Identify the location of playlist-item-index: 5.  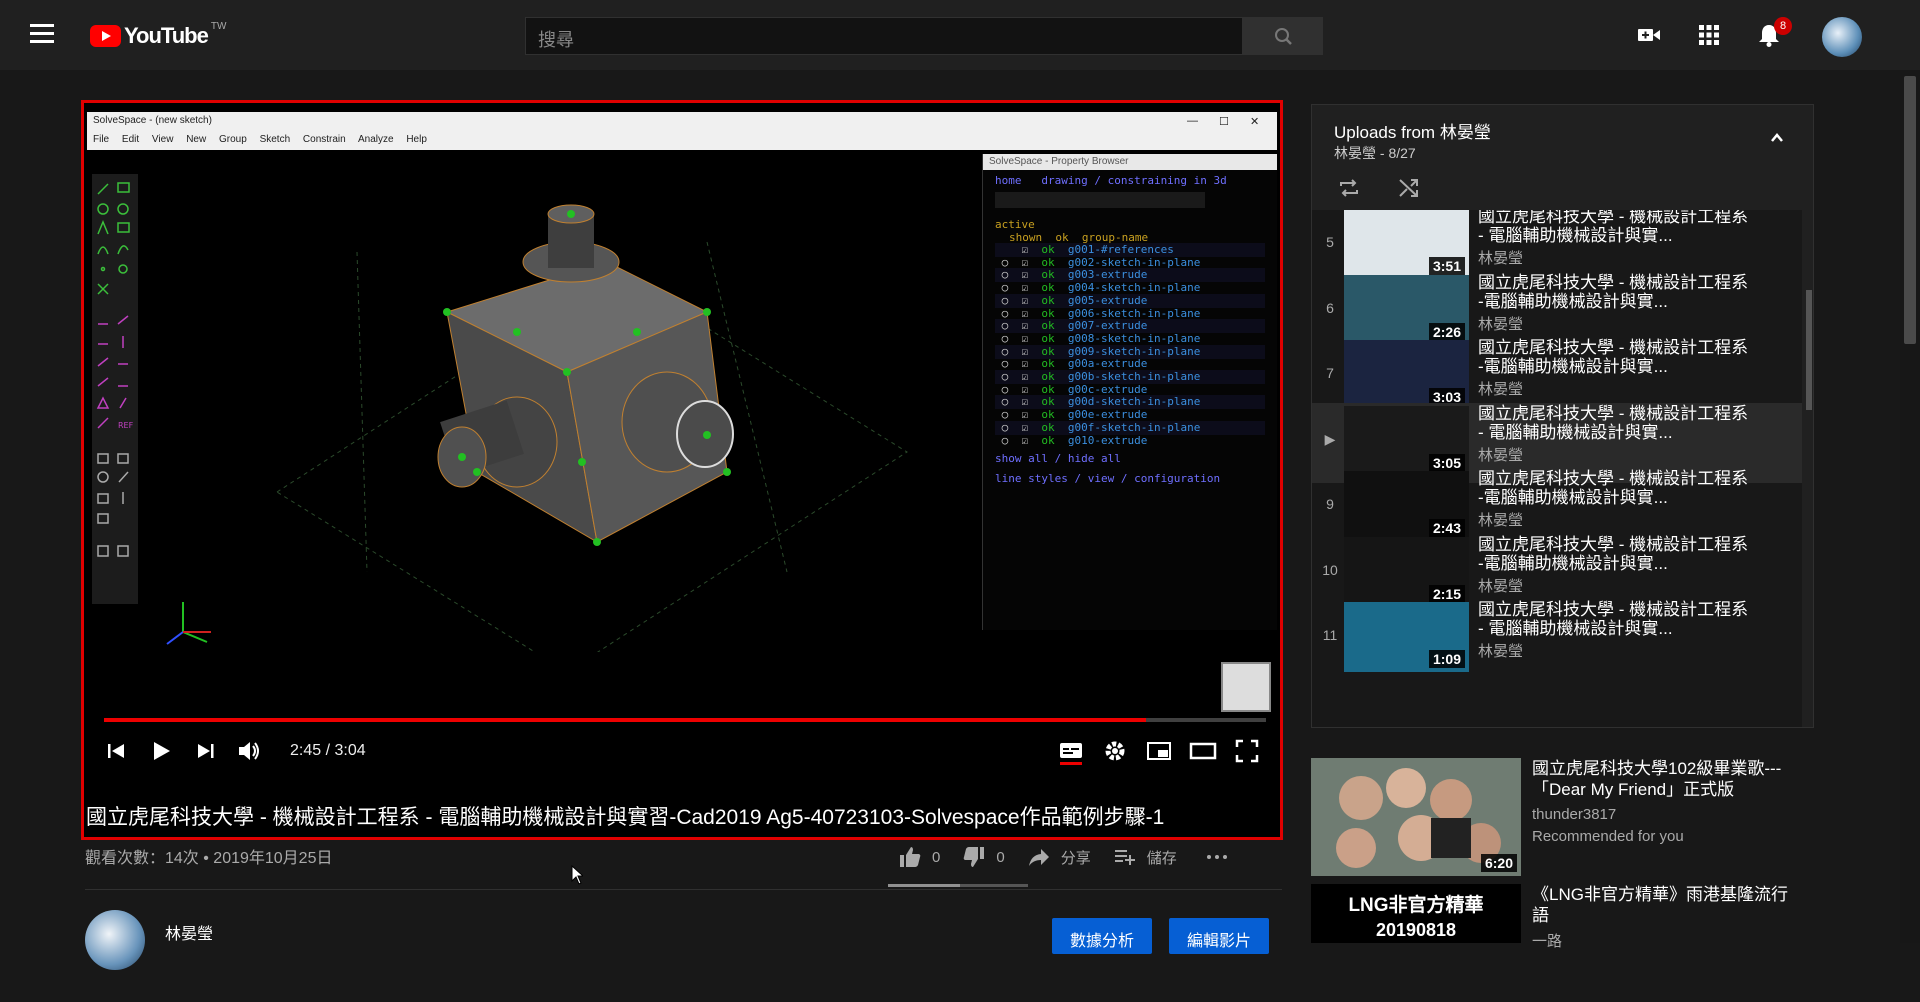
(1330, 242).